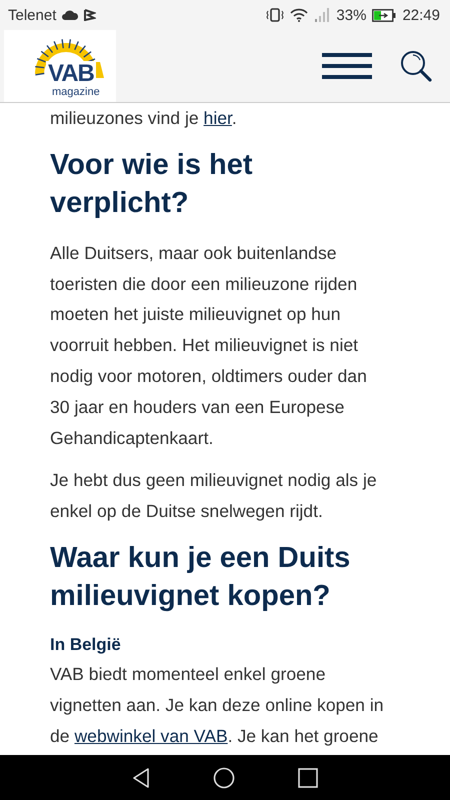  What do you see at coordinates (201, 577) in the screenshot?
I see `section-heading: Waar kun je een Duits milieuvignet kopen?` at bounding box center [201, 577].